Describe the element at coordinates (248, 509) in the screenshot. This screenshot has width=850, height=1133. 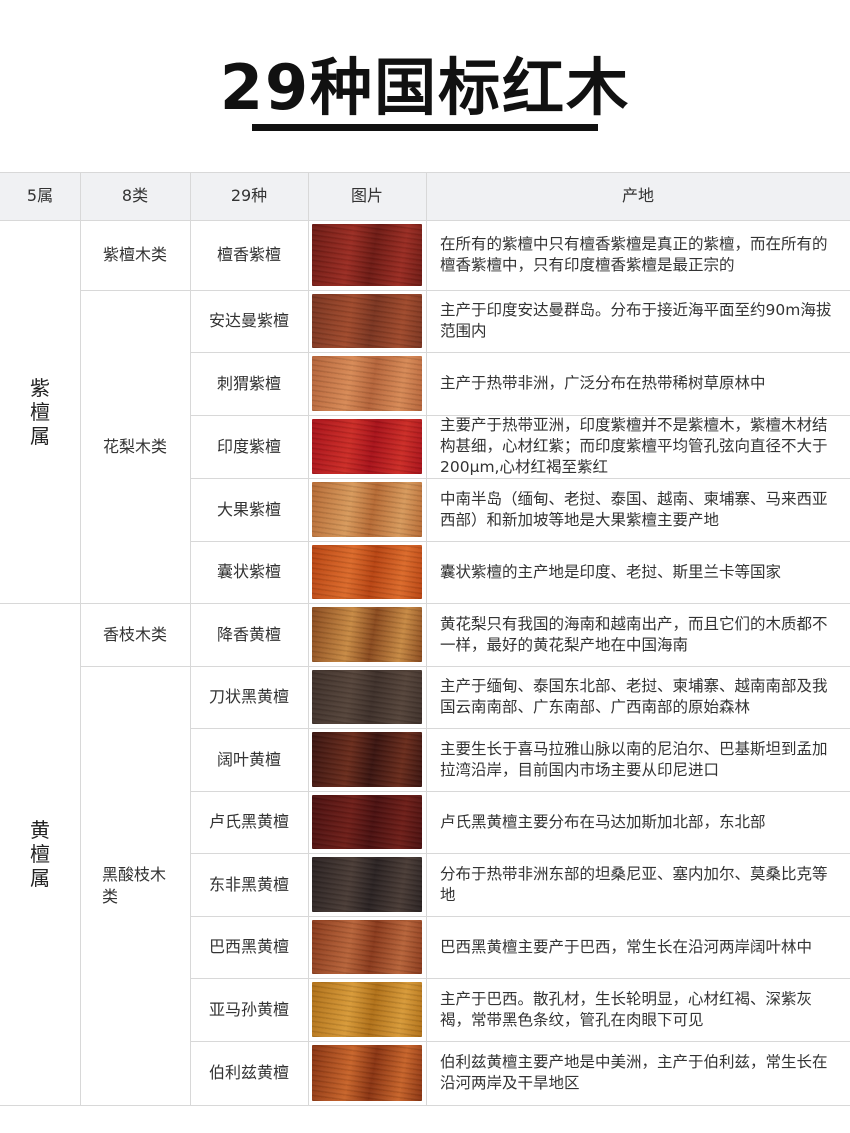
I see `species-name: 大果紫檀` at that location.